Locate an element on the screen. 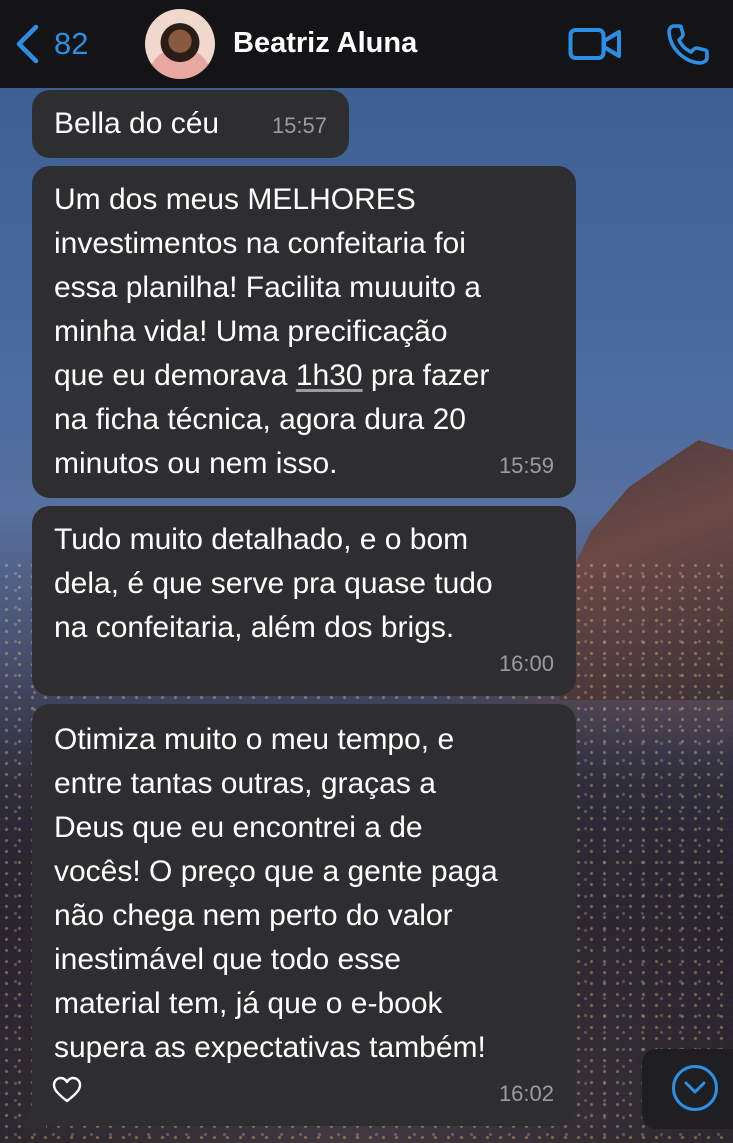  chat-header: 82 Beatriz Aluna is located at coordinates (366, 44).